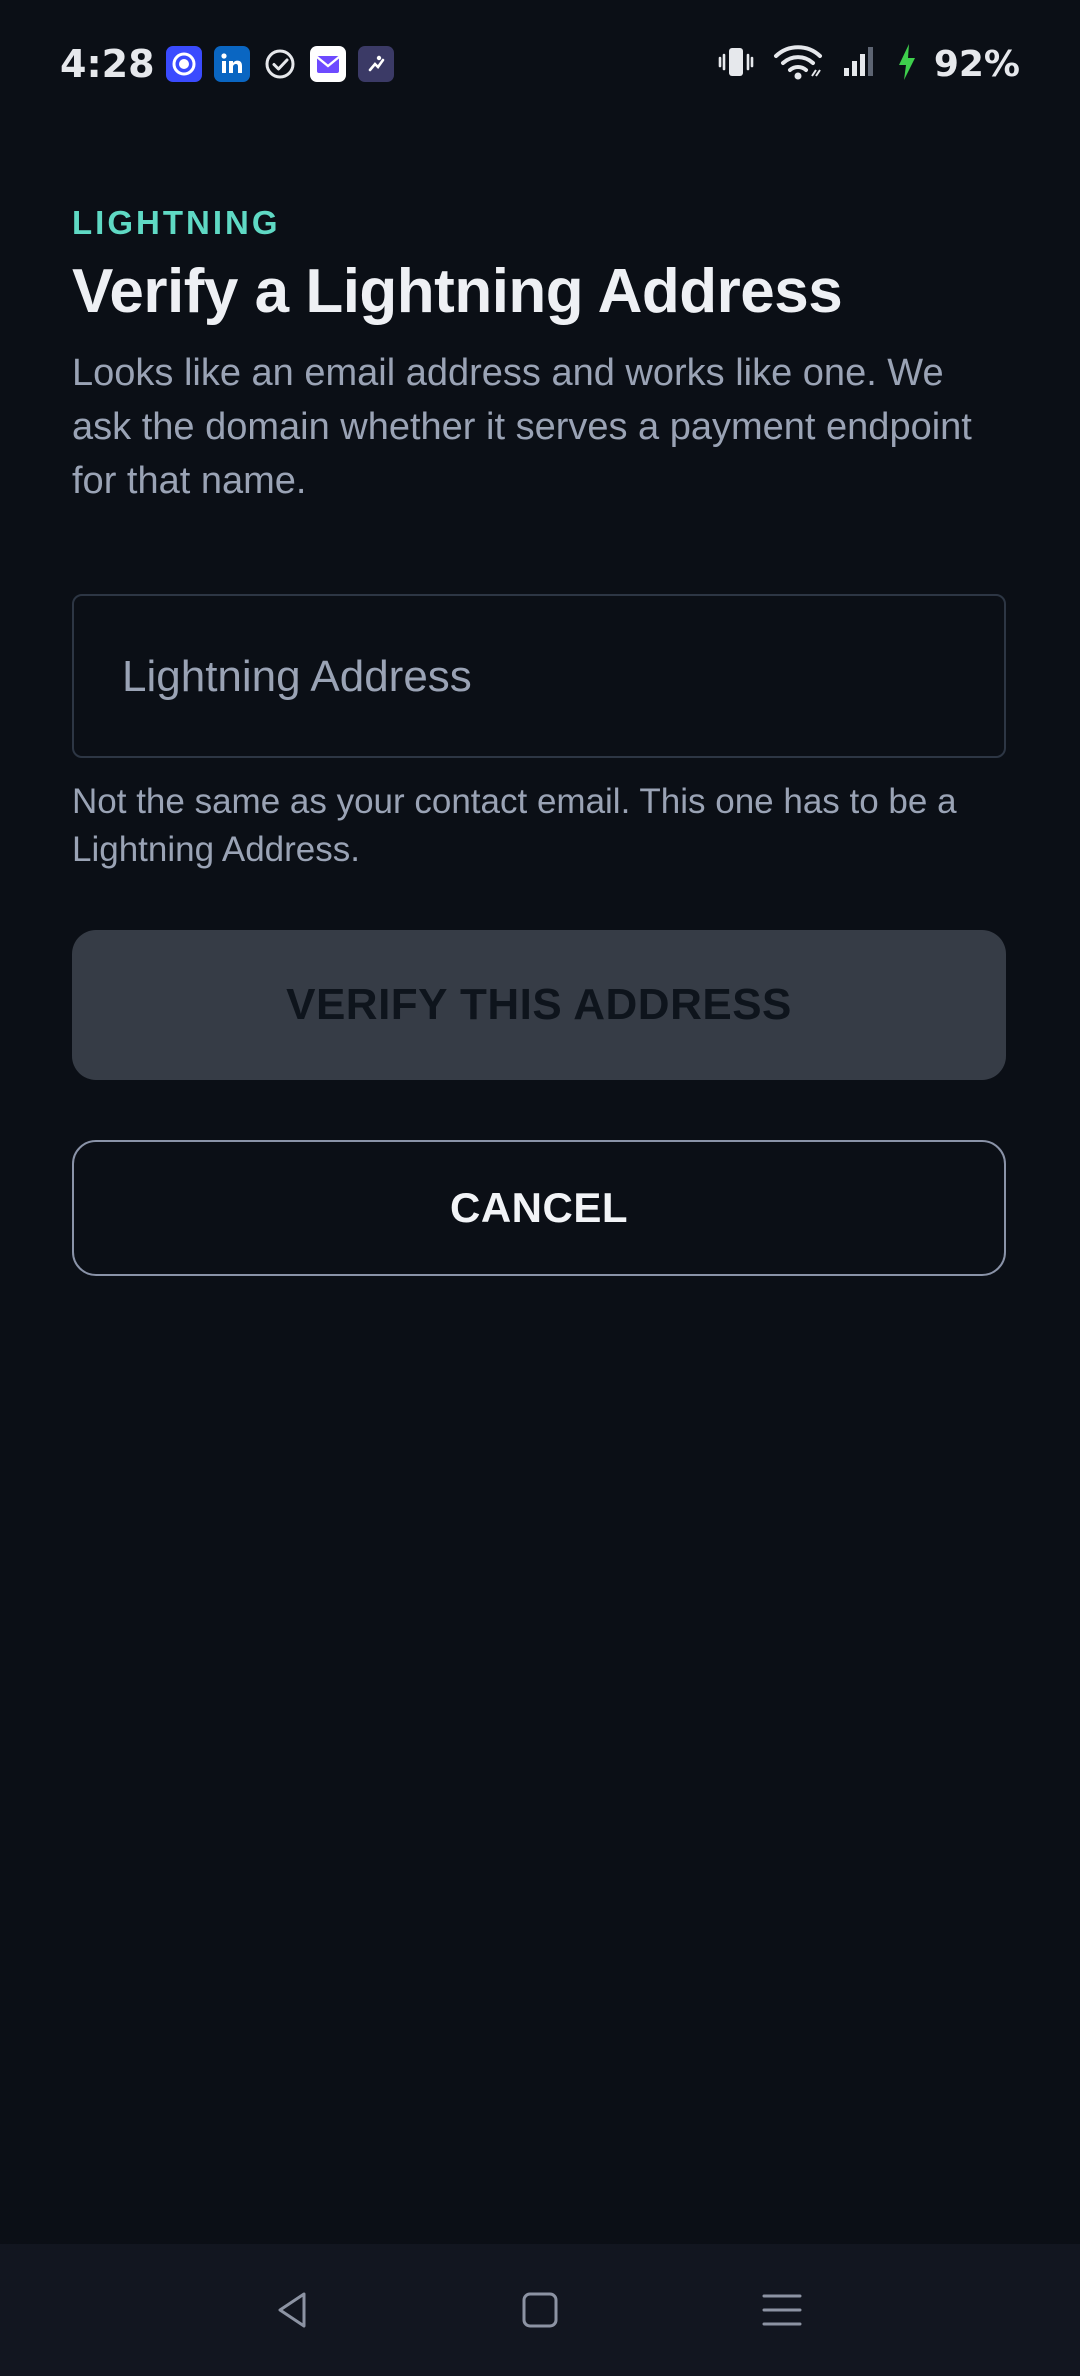 The image size is (1080, 2376). I want to click on notification-icons, so click(280, 64).